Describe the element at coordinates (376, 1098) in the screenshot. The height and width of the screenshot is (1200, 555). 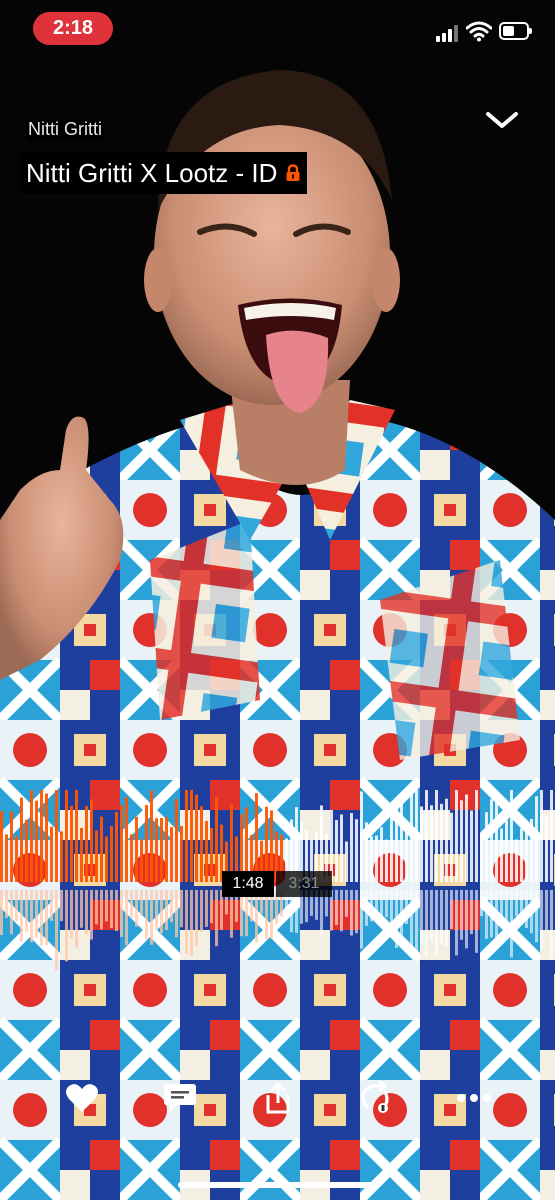
I see `repost-button` at that location.